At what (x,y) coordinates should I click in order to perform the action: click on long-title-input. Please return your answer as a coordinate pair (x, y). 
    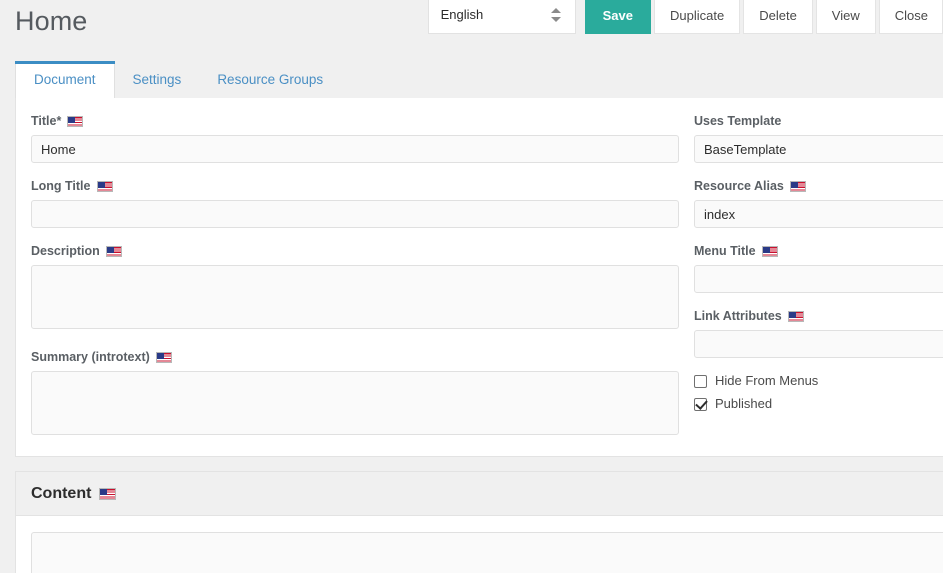
    Looking at the image, I should click on (355, 214).